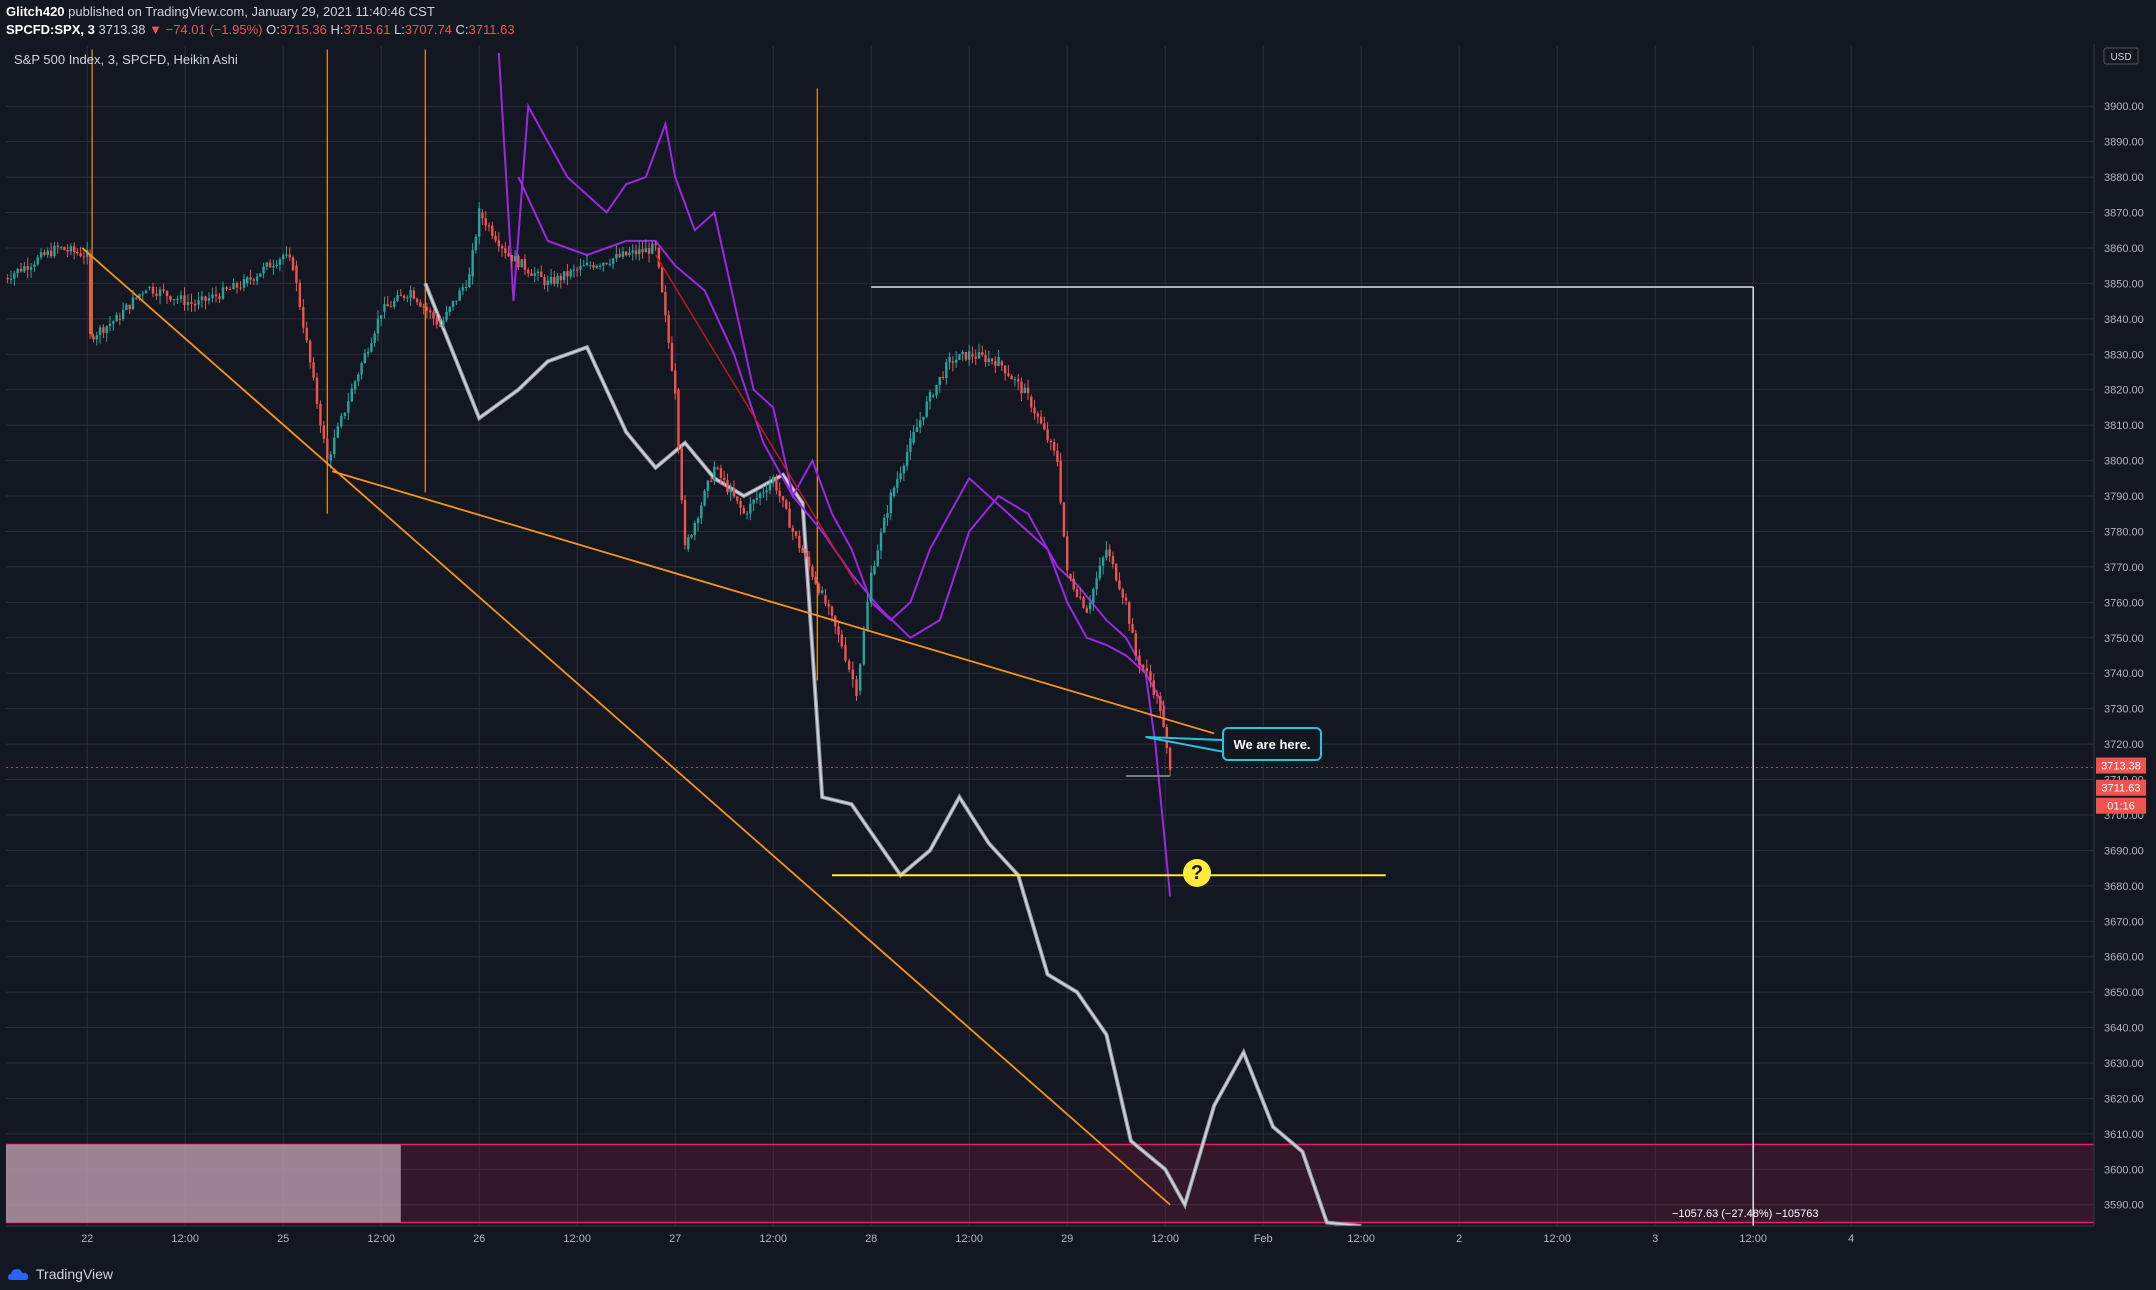  I want to click on y-tick-label-8: 3670.00, so click(2124, 922).